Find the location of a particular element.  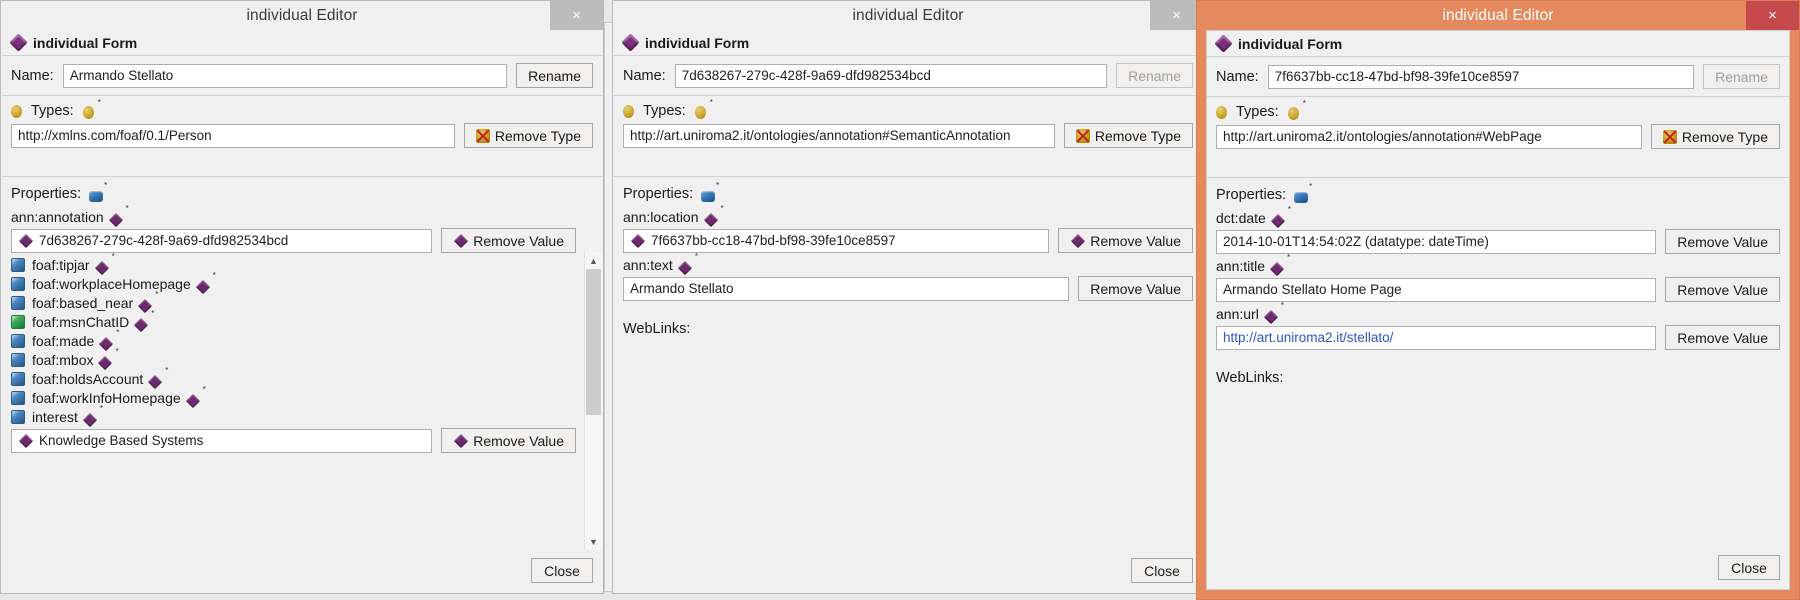

window-1-titlebar: individual Editor × is located at coordinates (302, 15).